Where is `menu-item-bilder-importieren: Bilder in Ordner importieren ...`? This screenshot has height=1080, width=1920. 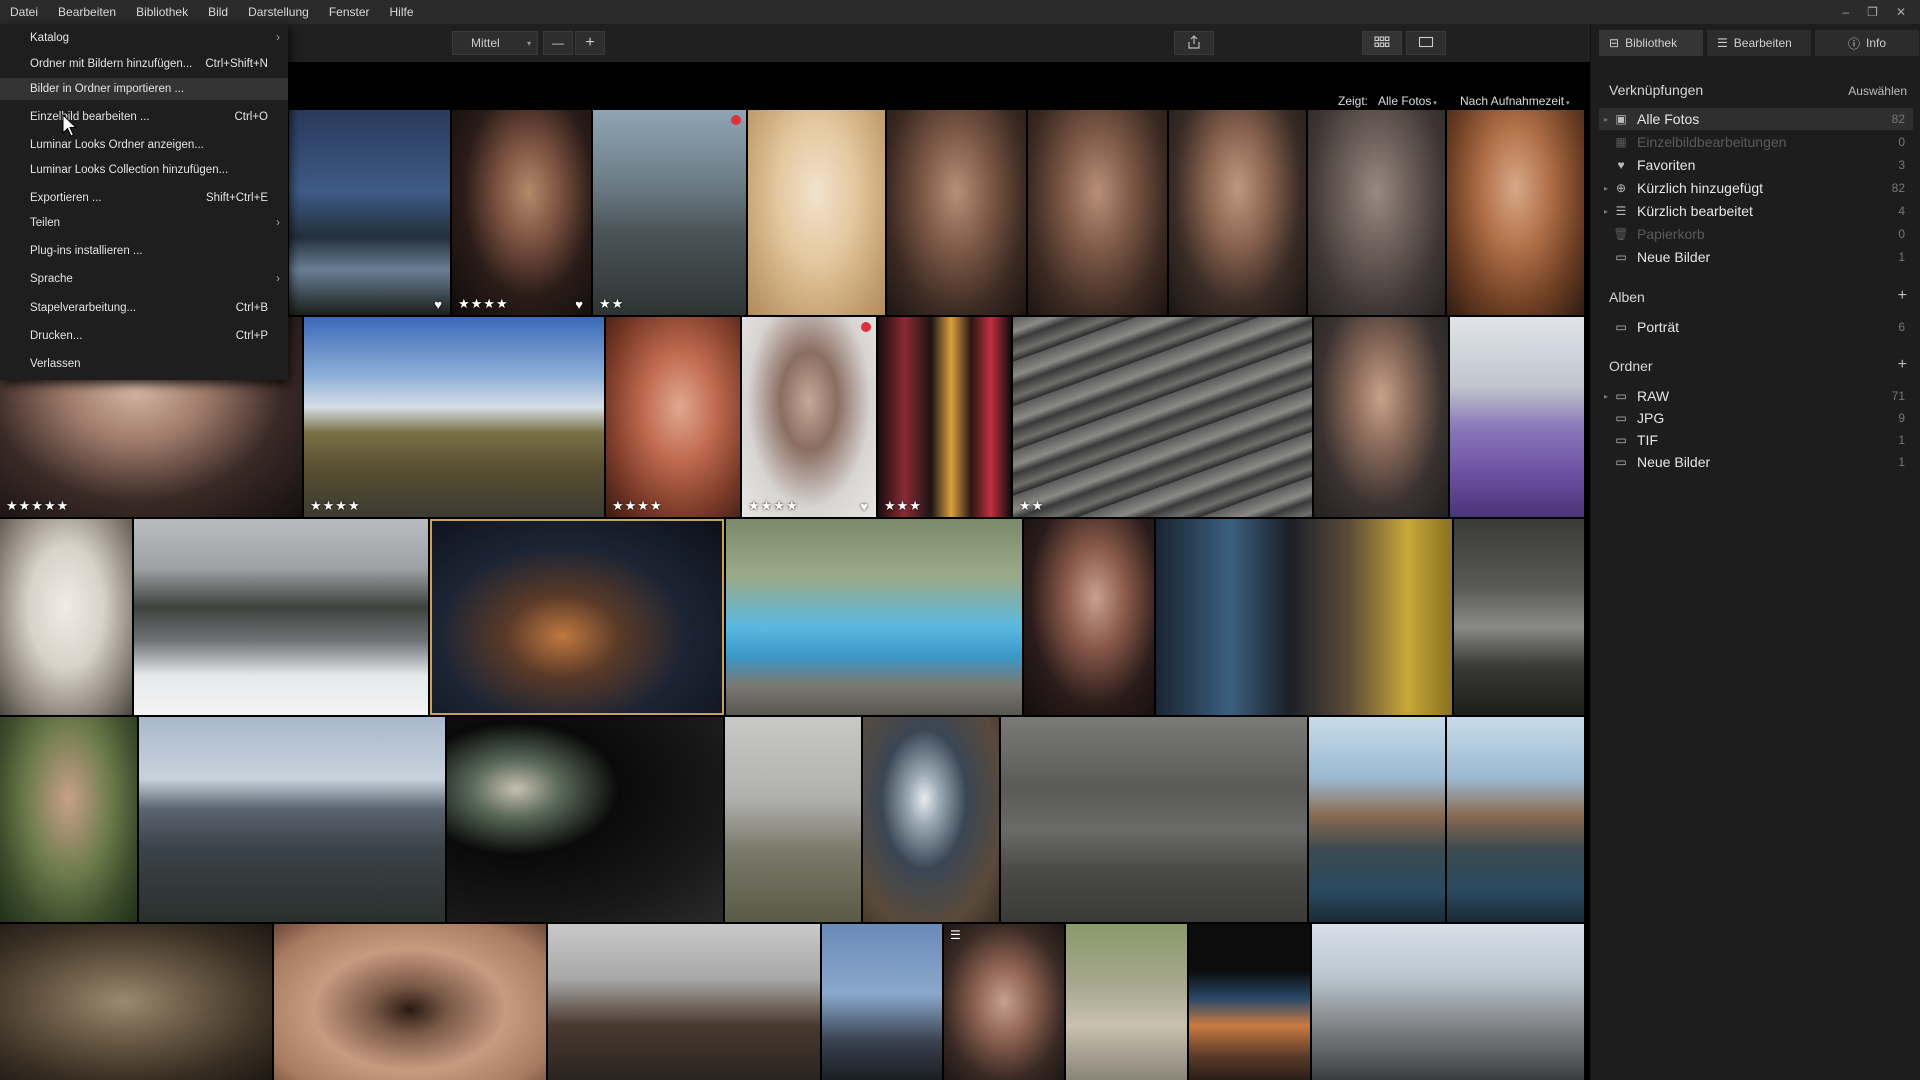 menu-item-bilder-importieren: Bilder in Ordner importieren ... is located at coordinates (144, 89).